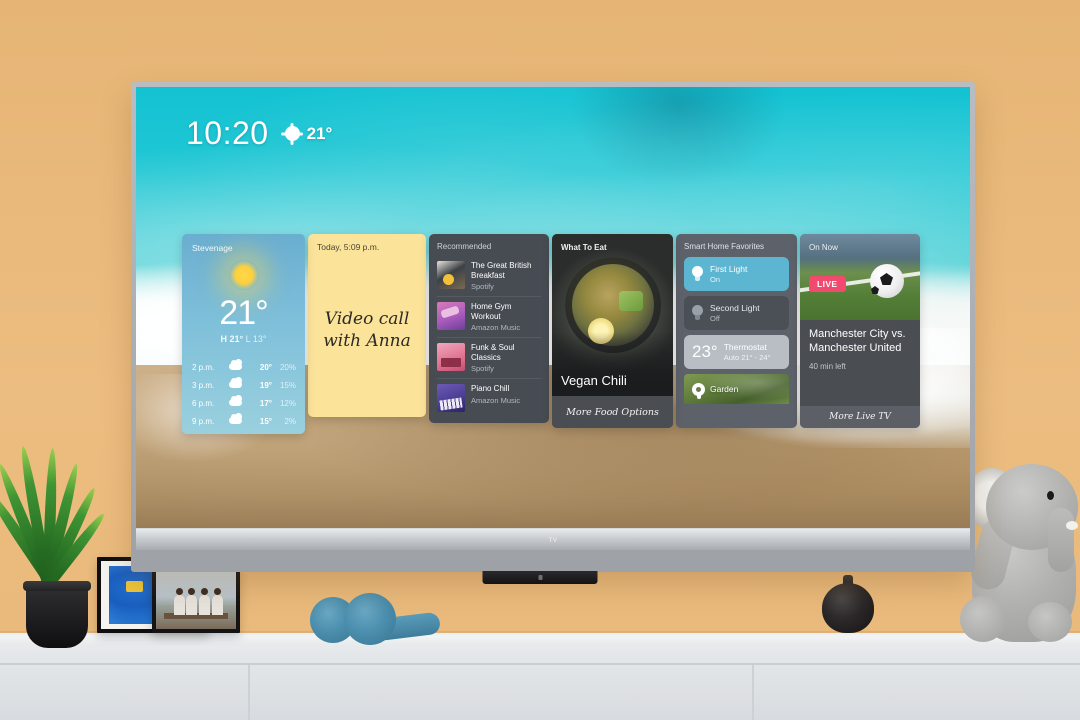  I want to click on tv-indicator-light, so click(540, 577).